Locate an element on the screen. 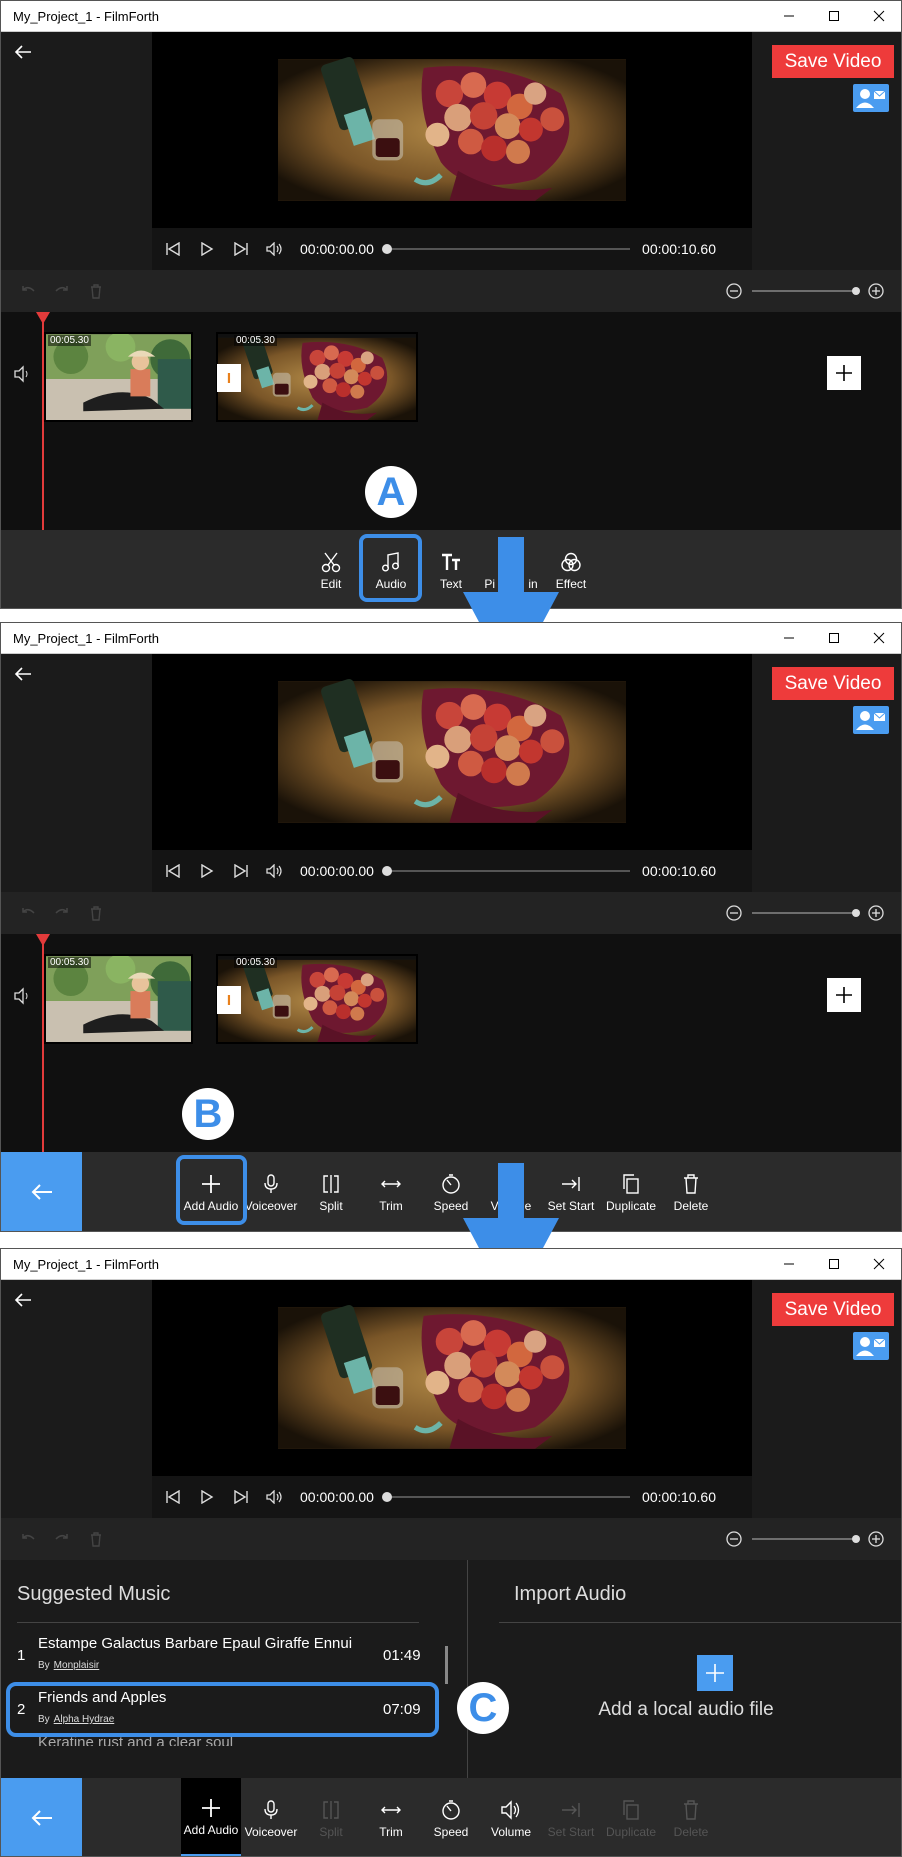  volume-tool: Volume is located at coordinates (511, 1817).